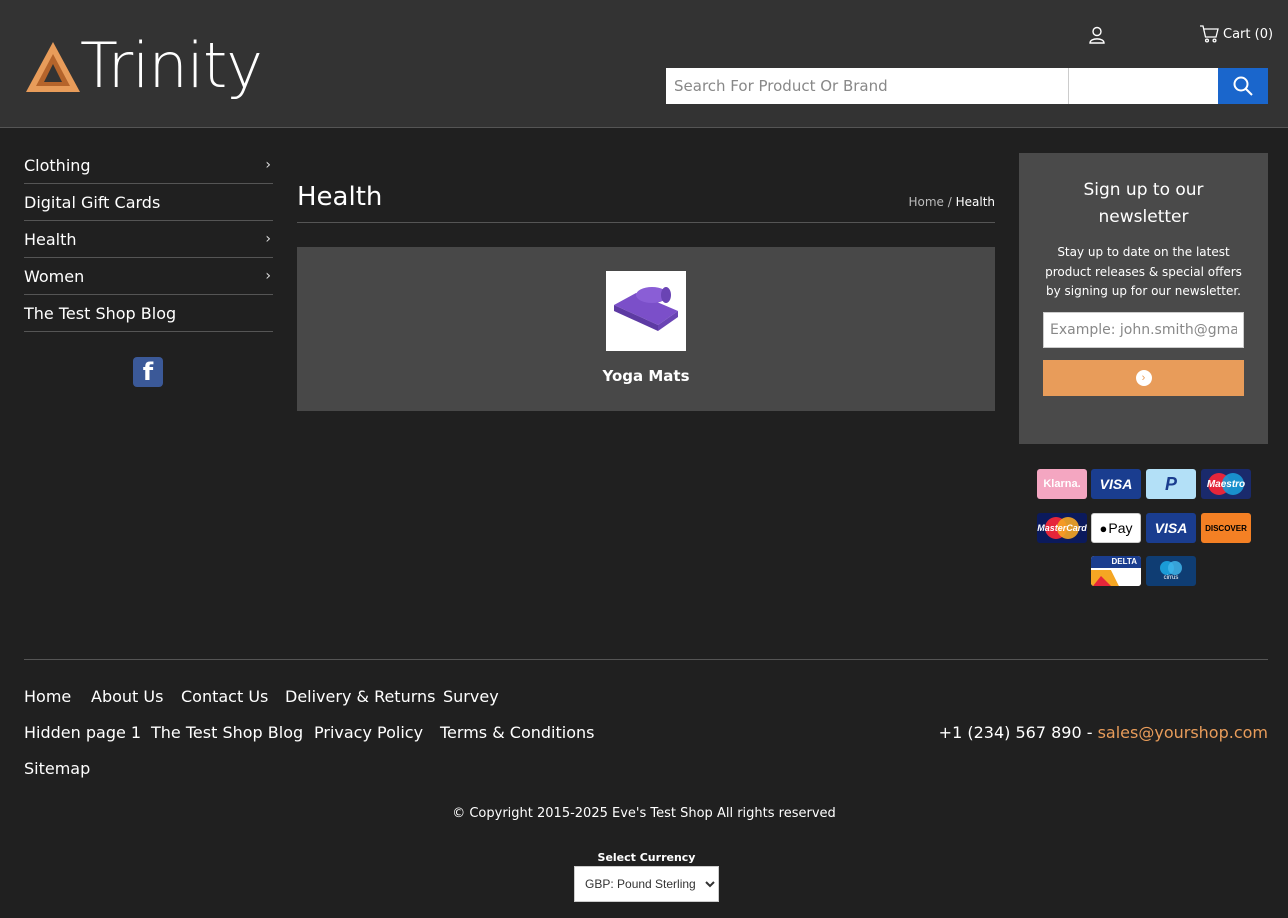  What do you see at coordinates (57, 768) in the screenshot?
I see `footer-link-sitemap: Sitemap` at bounding box center [57, 768].